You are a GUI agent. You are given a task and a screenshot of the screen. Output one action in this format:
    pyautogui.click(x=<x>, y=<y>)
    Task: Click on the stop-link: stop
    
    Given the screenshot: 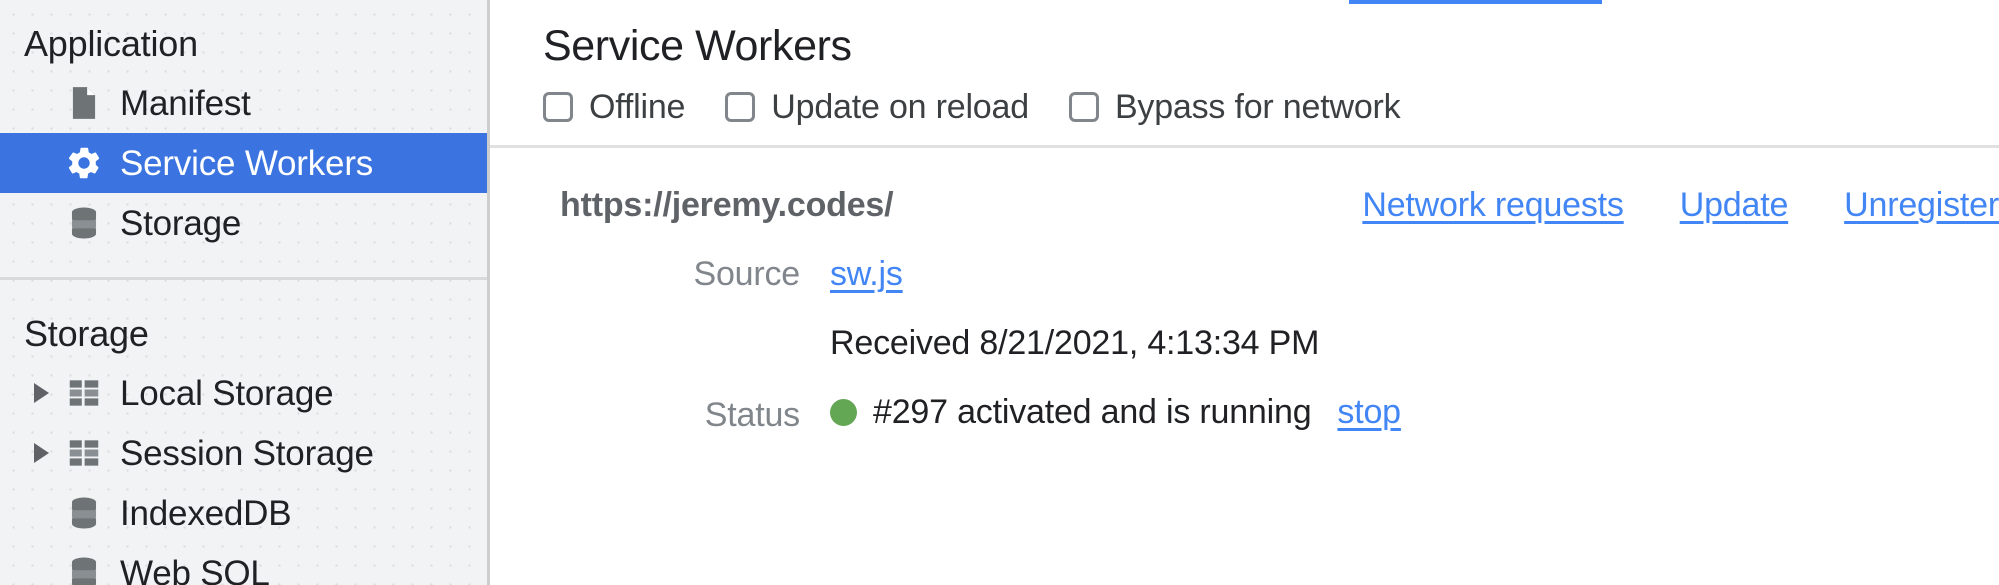 What is the action you would take?
    pyautogui.click(x=1369, y=412)
    